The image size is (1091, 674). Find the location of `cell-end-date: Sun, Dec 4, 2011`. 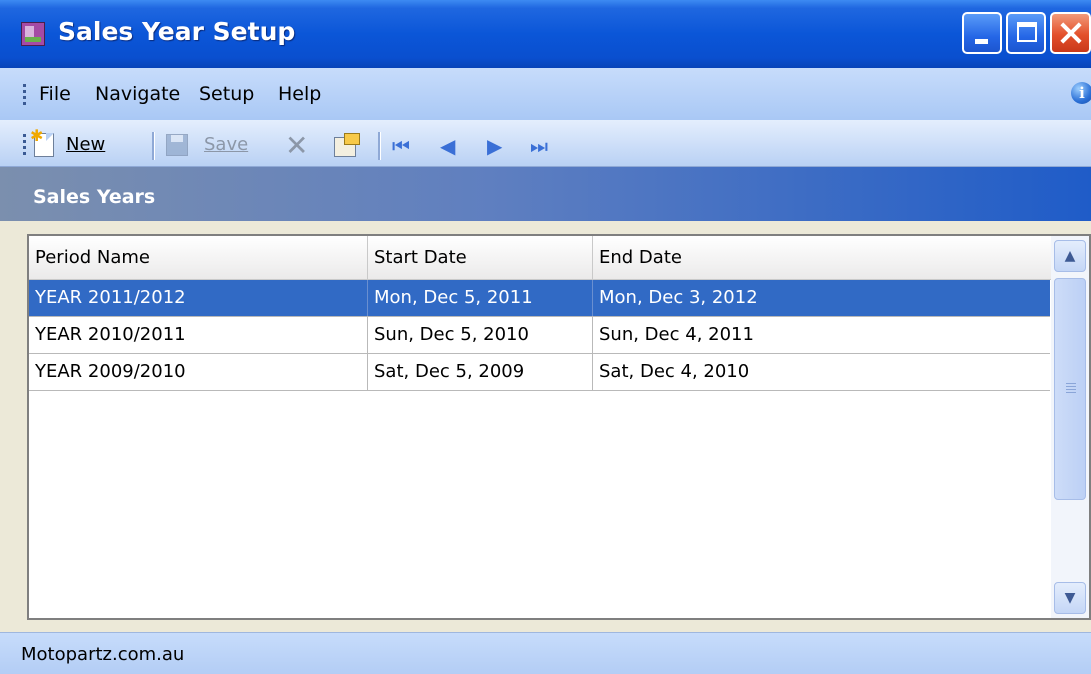

cell-end-date: Sun, Dec 4, 2011 is located at coordinates (676, 334).